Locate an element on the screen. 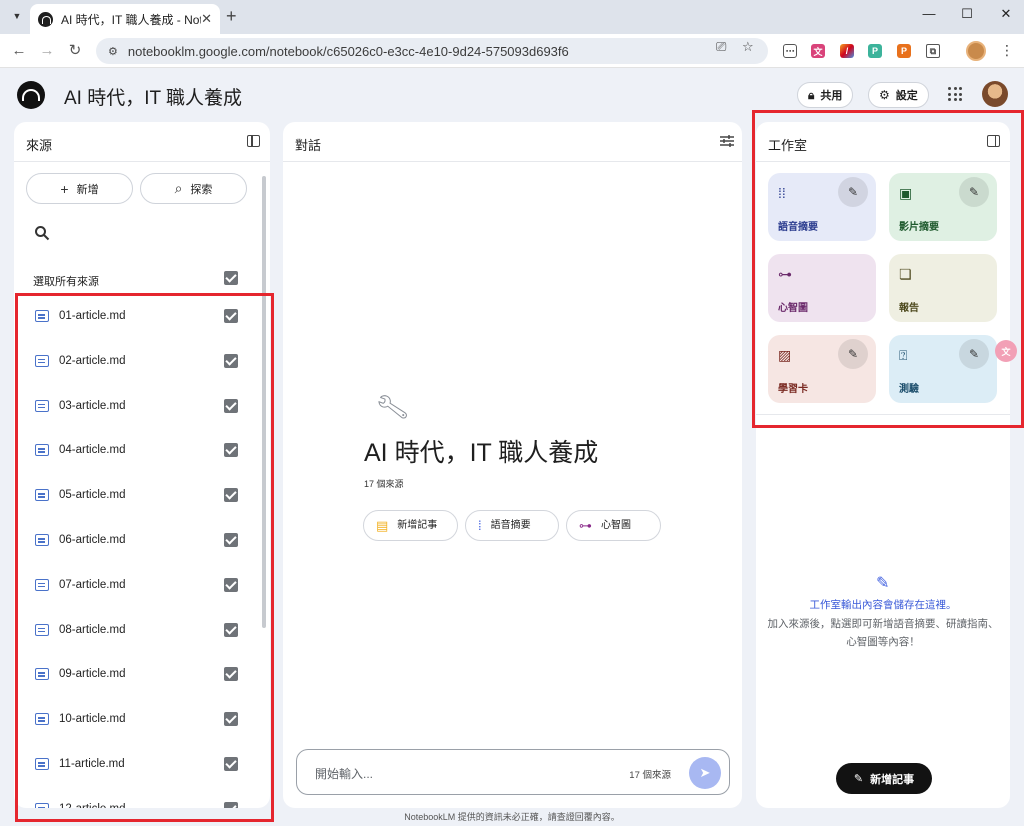 This screenshot has width=1024, height=826. chrome-profile-avatar is located at coordinates (976, 51).